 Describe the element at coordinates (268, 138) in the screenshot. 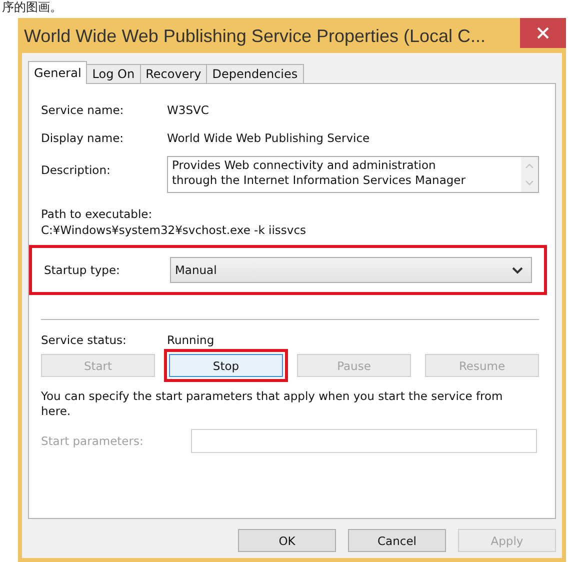

I see `field-value: World Wide Web Publishing Service` at that location.